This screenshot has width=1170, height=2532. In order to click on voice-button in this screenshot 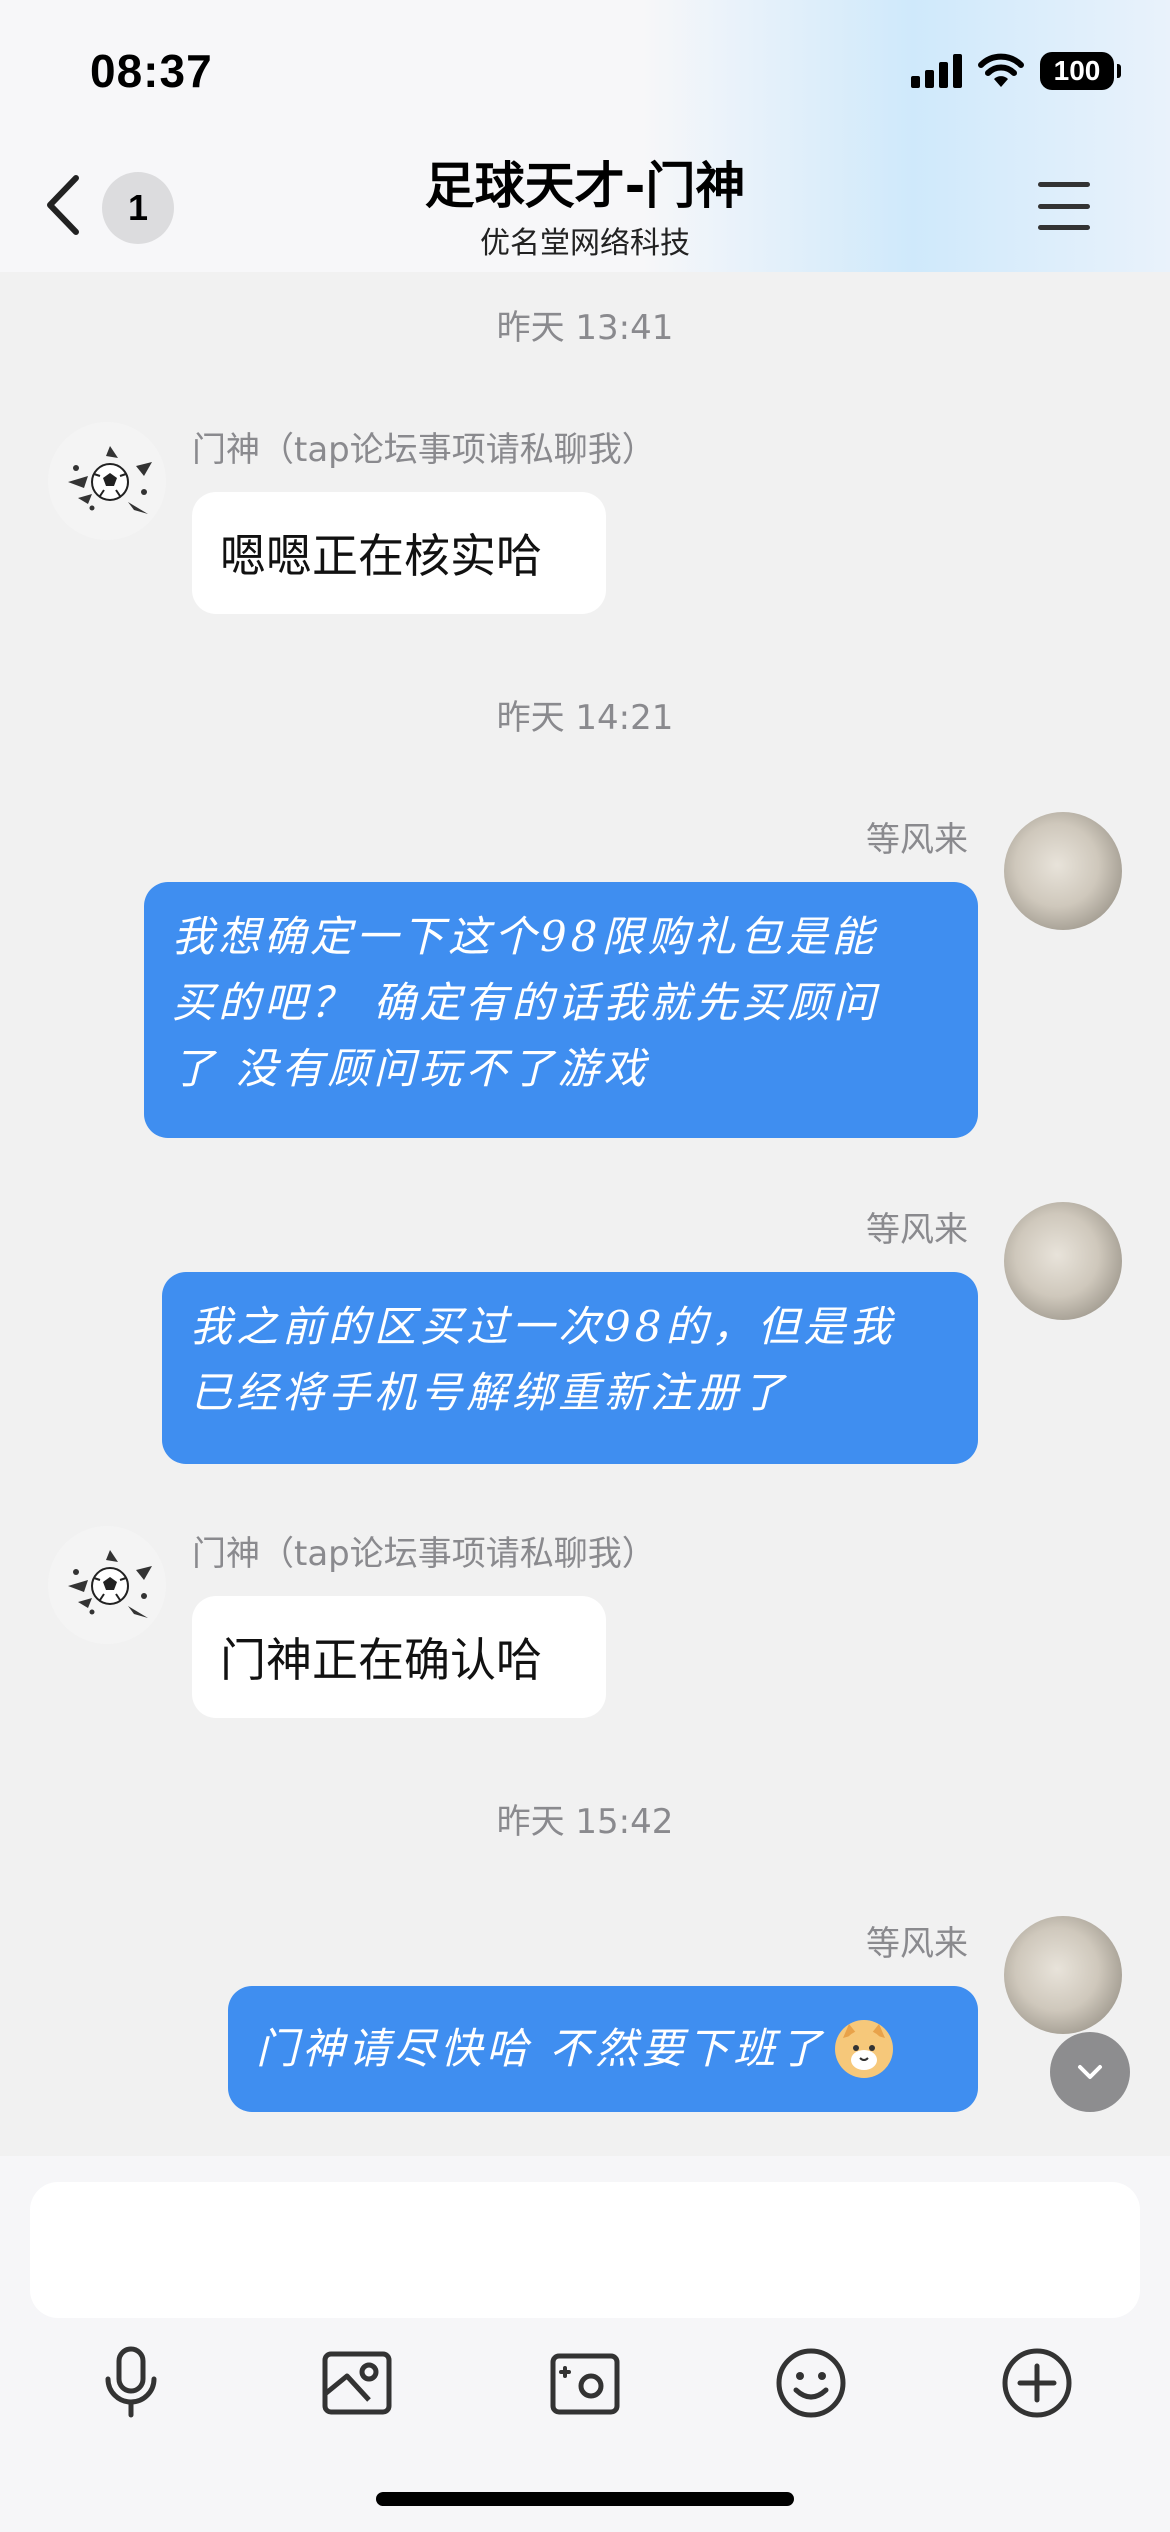, I will do `click(131, 2383)`.